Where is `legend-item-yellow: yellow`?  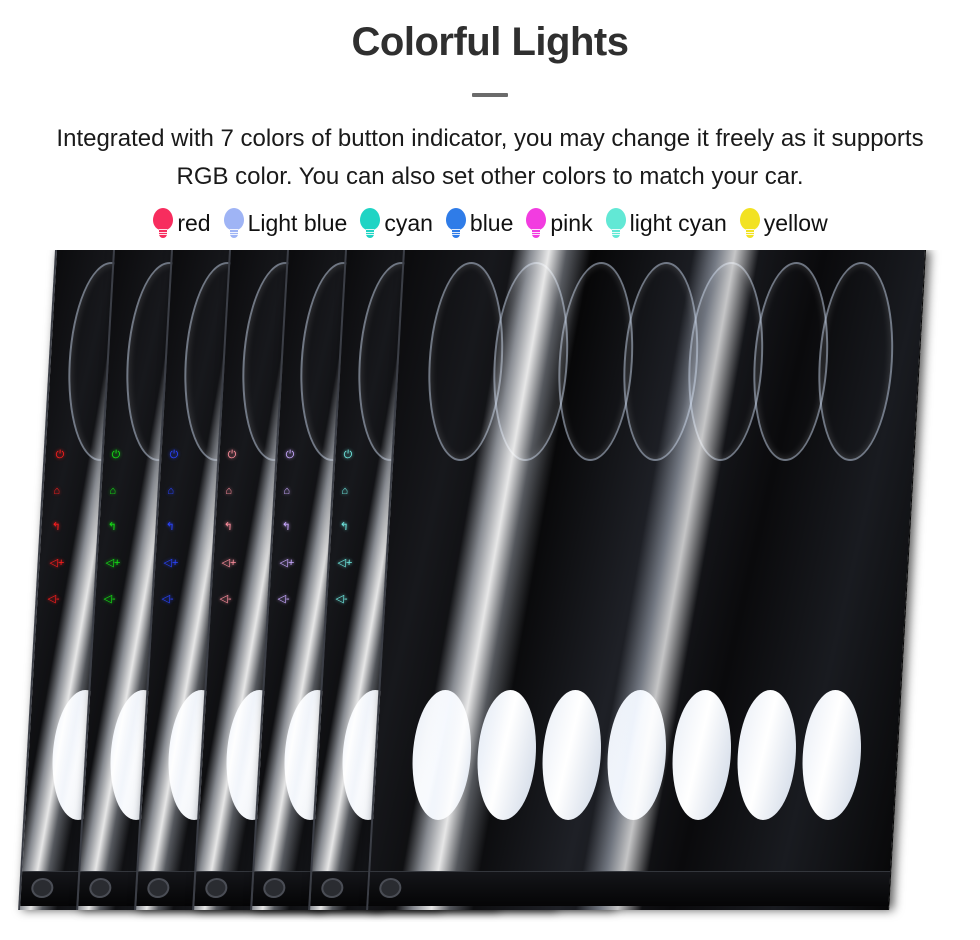
legend-item-yellow: yellow is located at coordinates (783, 223).